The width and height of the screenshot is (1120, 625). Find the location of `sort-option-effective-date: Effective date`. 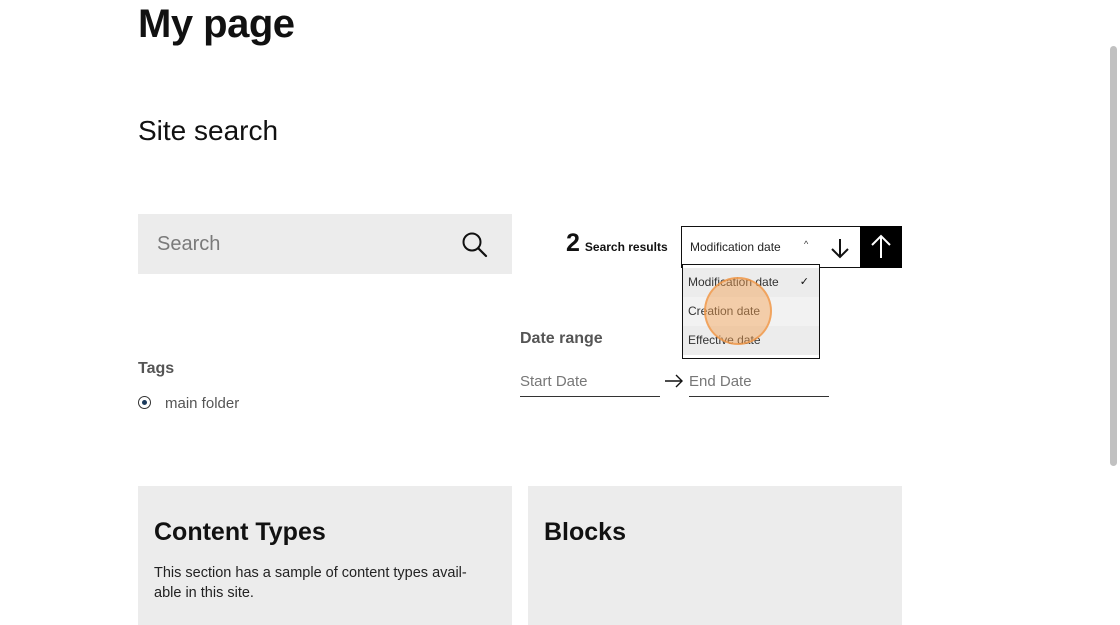

sort-option-effective-date: Effective date is located at coordinates (751, 340).